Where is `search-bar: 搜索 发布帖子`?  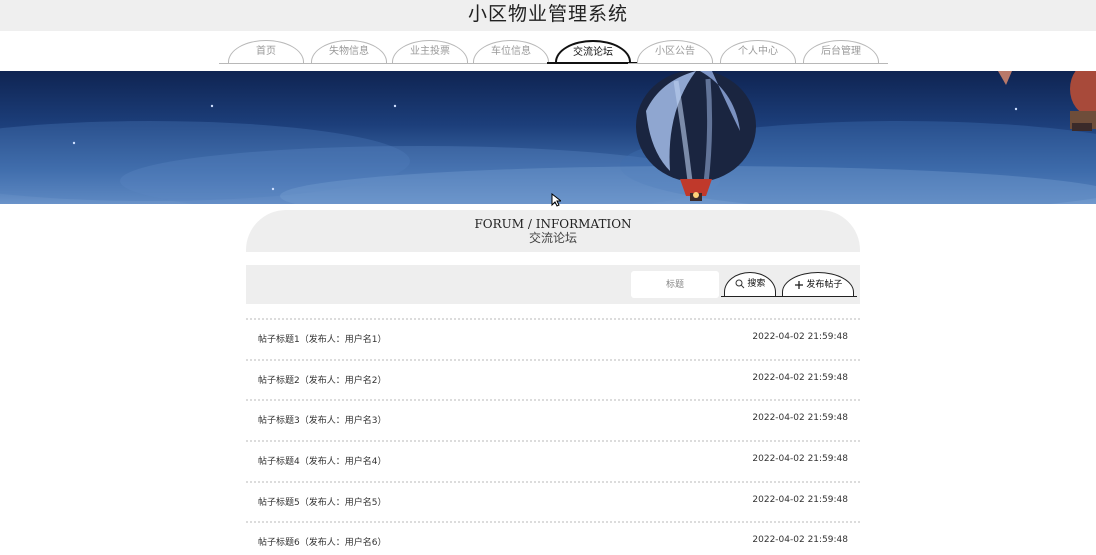
search-bar: 搜索 发布帖子 is located at coordinates (553, 284).